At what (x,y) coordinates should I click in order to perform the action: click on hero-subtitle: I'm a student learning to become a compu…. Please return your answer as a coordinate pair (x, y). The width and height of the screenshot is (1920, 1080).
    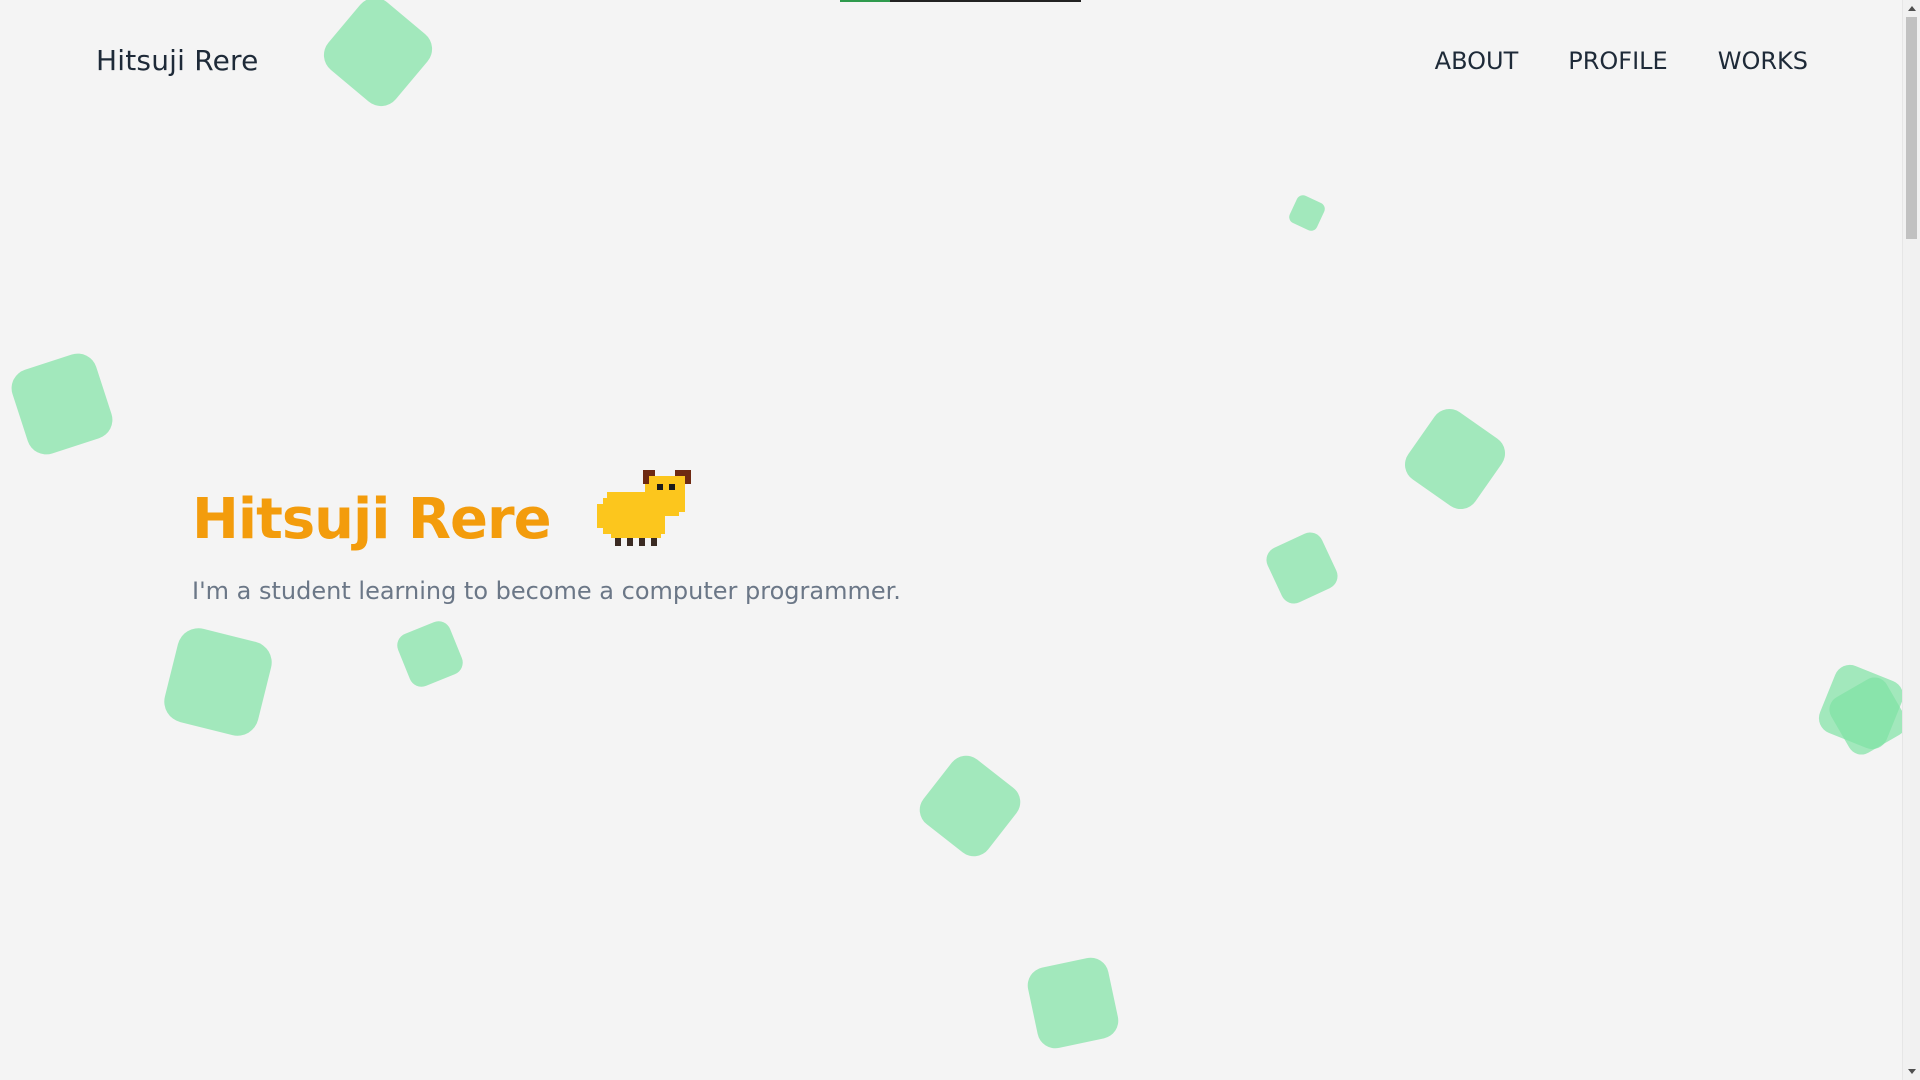
    Looking at the image, I should click on (546, 591).